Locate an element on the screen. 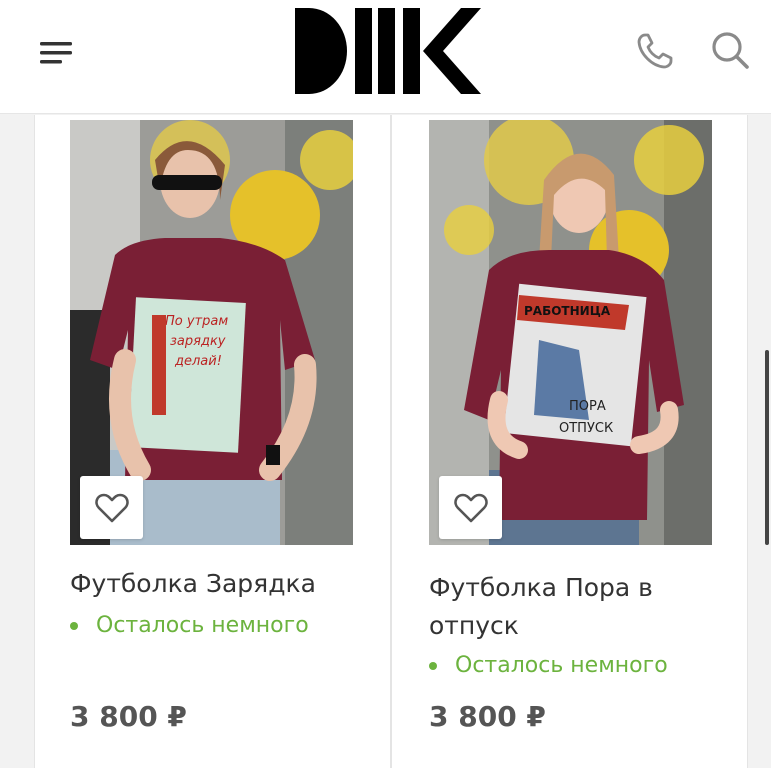 The width and height of the screenshot is (771, 768). brand-logo is located at coordinates (390, 51).